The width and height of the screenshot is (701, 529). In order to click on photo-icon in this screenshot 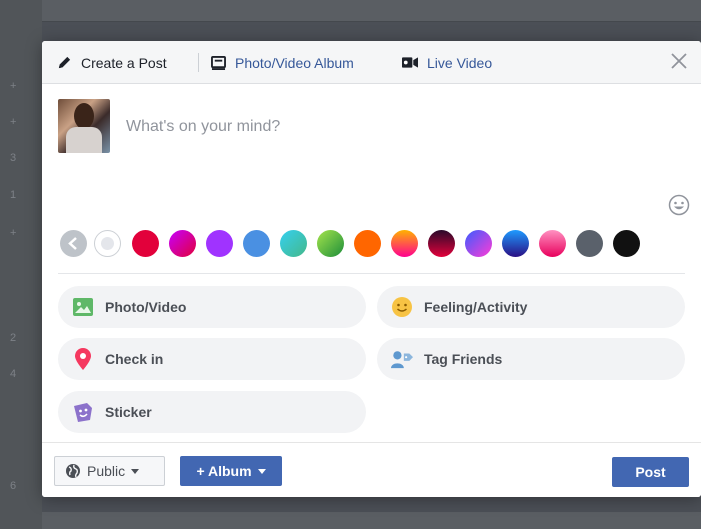, I will do `click(83, 307)`.